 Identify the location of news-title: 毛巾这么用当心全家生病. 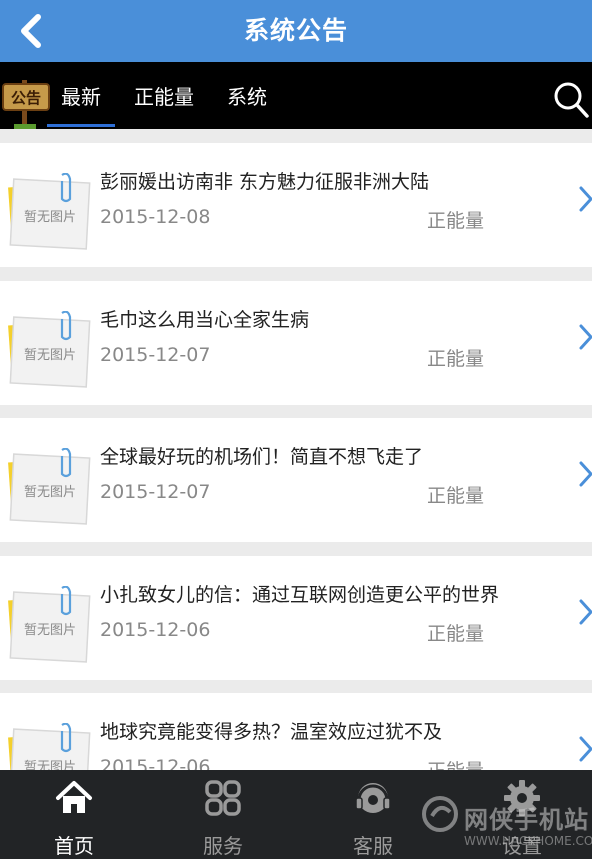
(205, 319).